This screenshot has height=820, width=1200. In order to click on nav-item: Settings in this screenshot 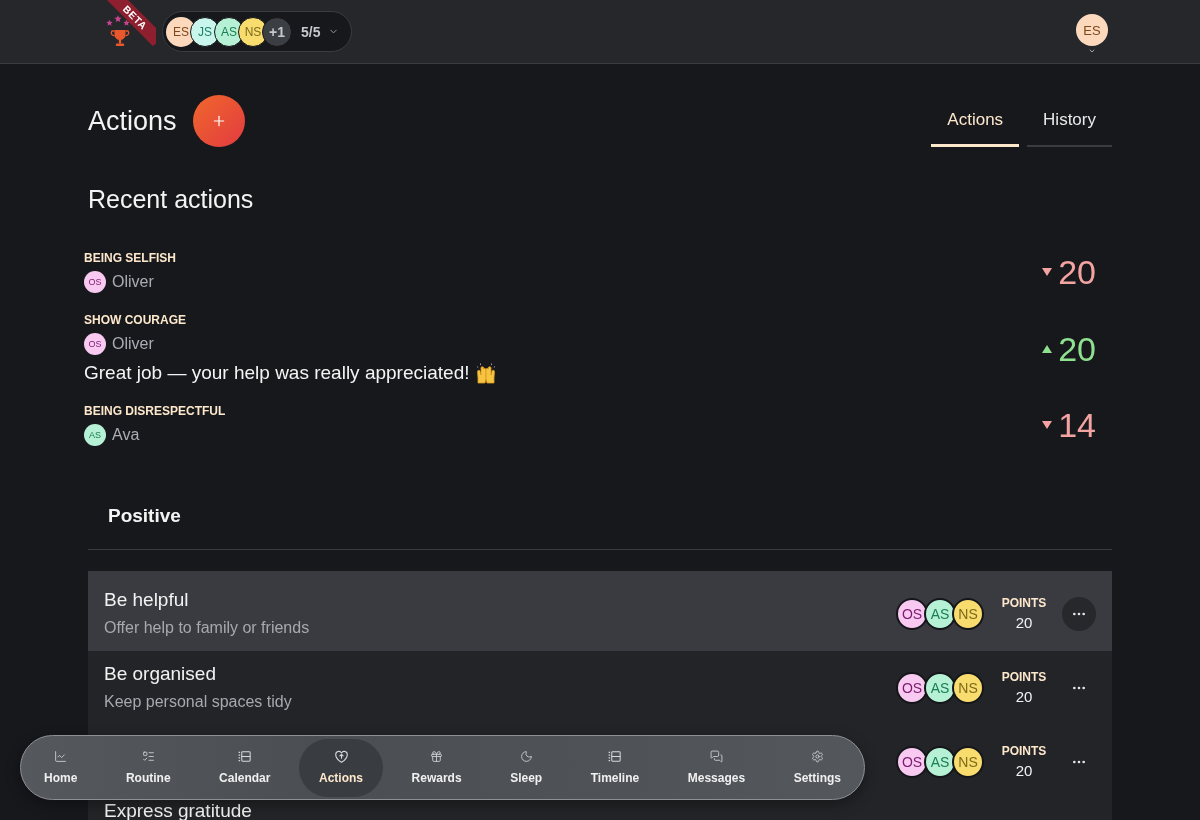, I will do `click(817, 767)`.